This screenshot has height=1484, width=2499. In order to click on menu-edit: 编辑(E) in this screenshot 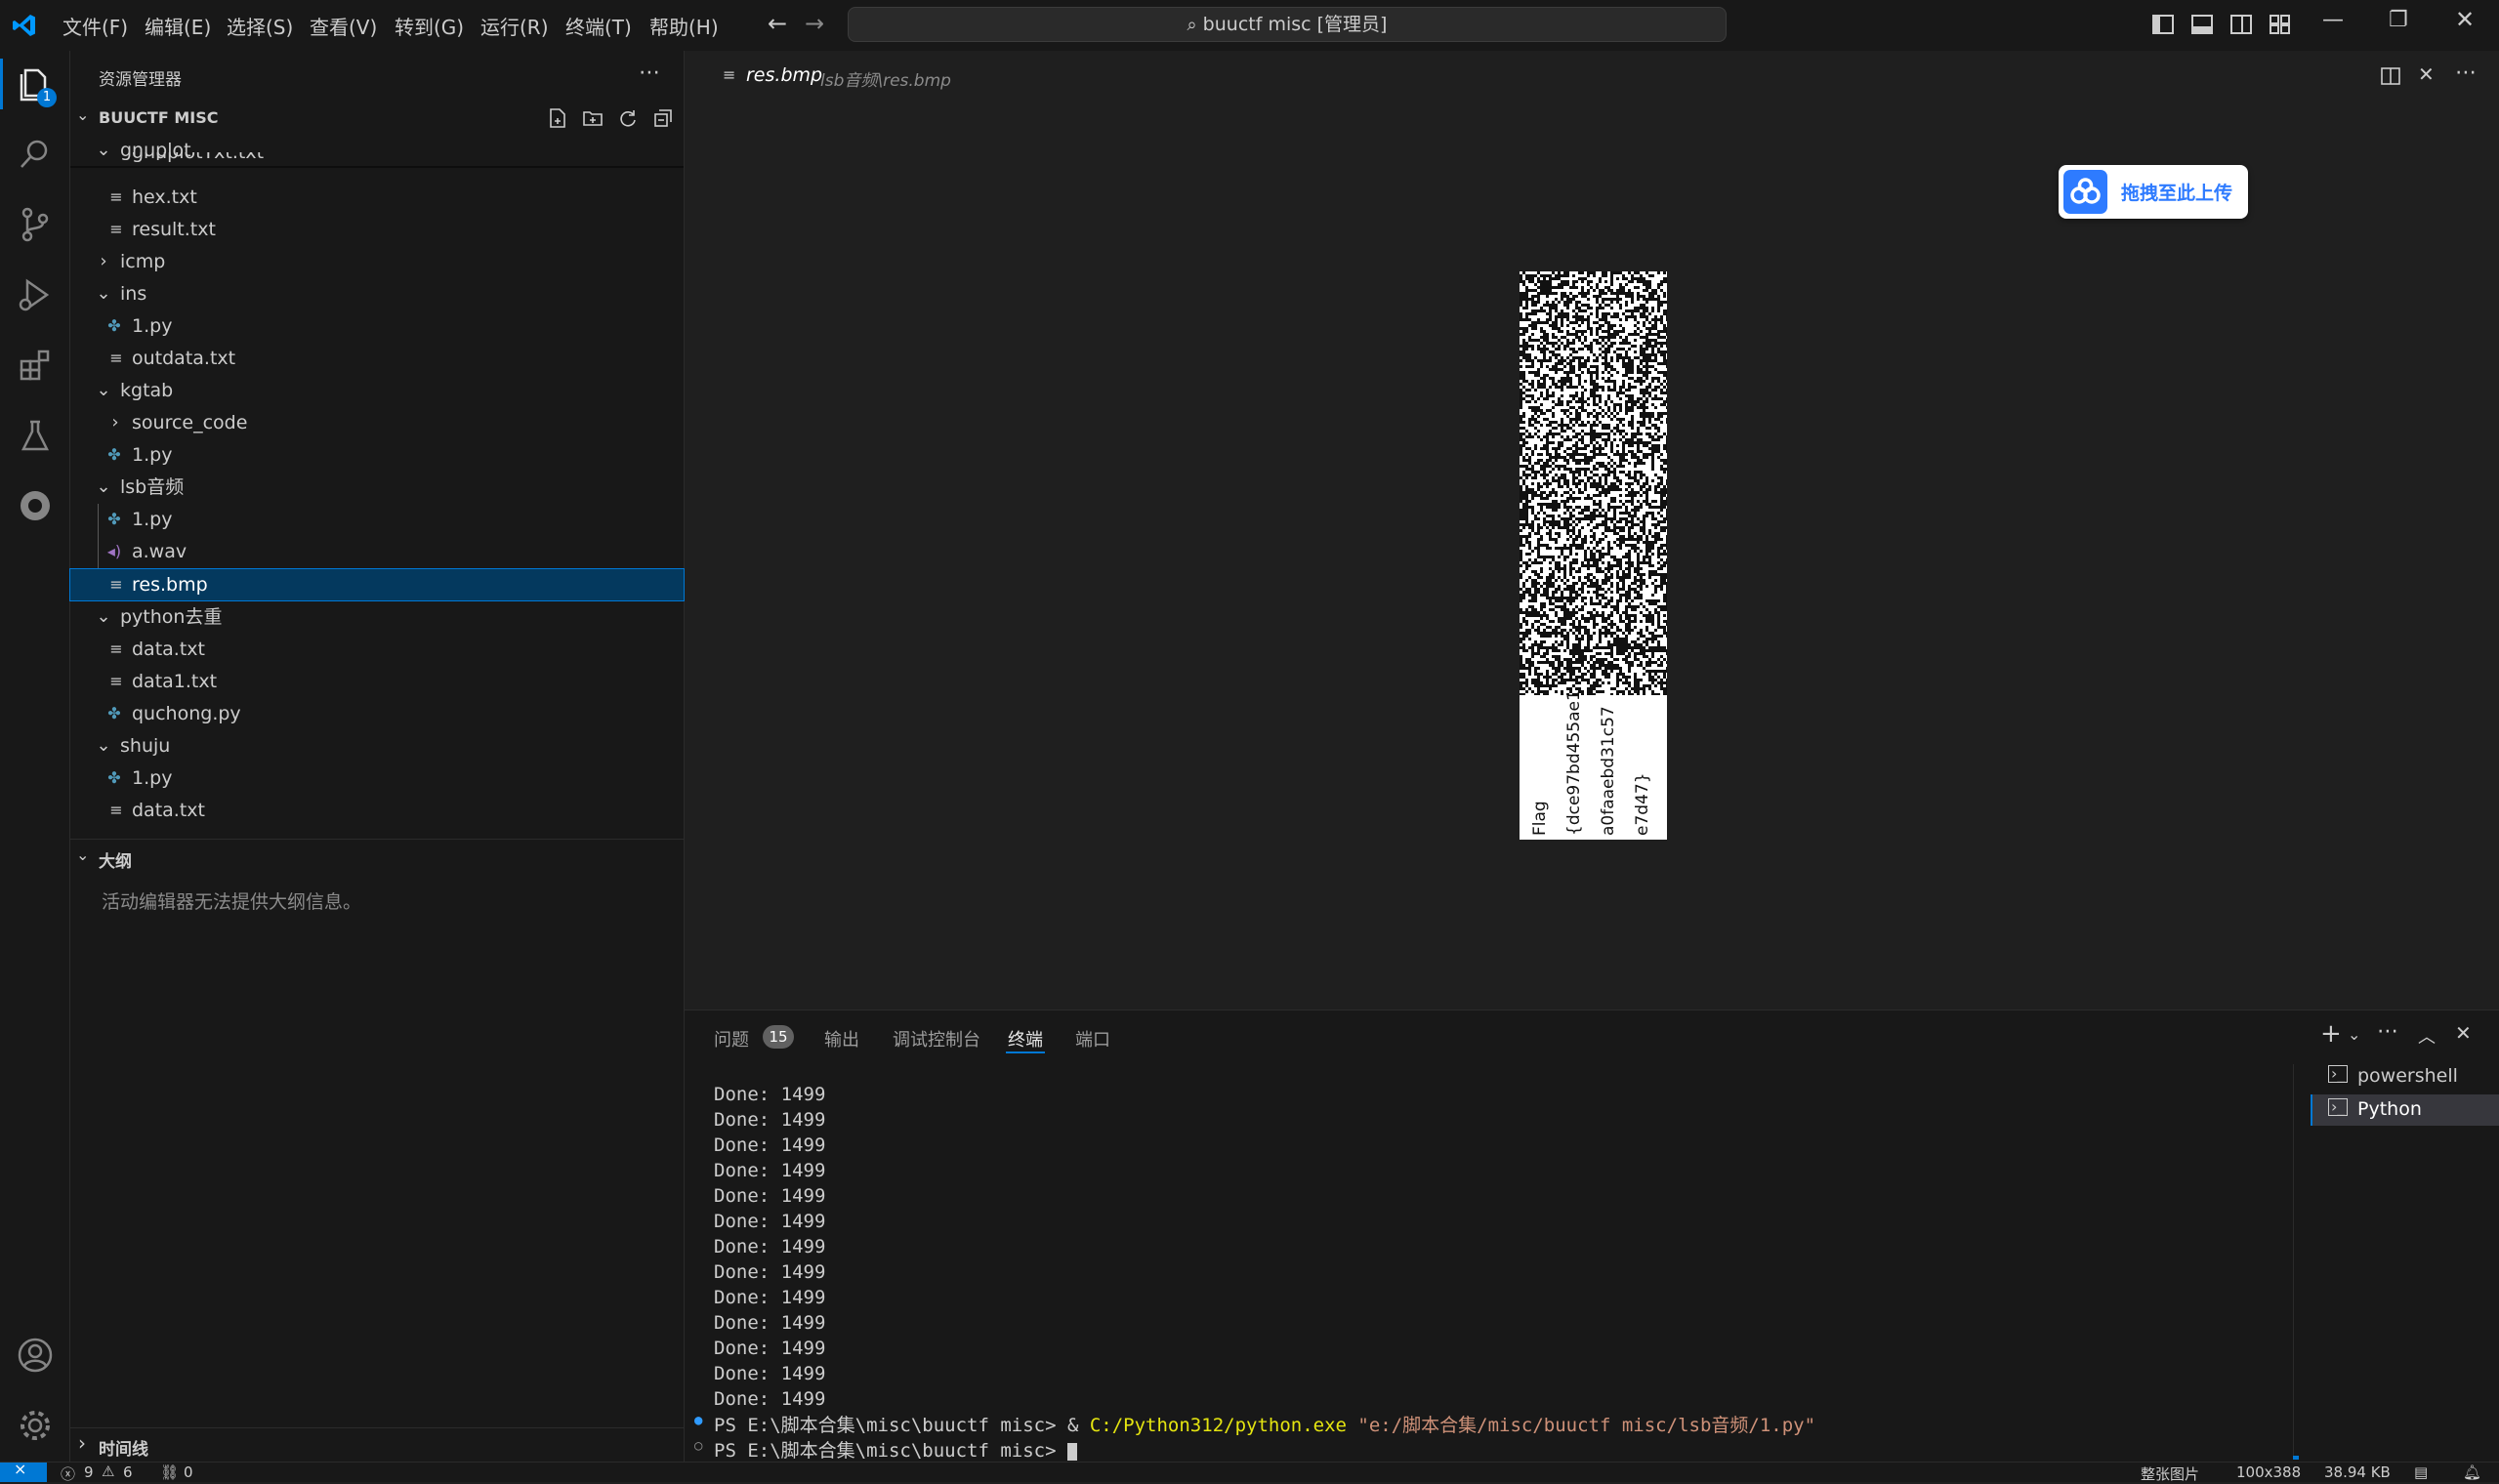, I will do `click(178, 26)`.